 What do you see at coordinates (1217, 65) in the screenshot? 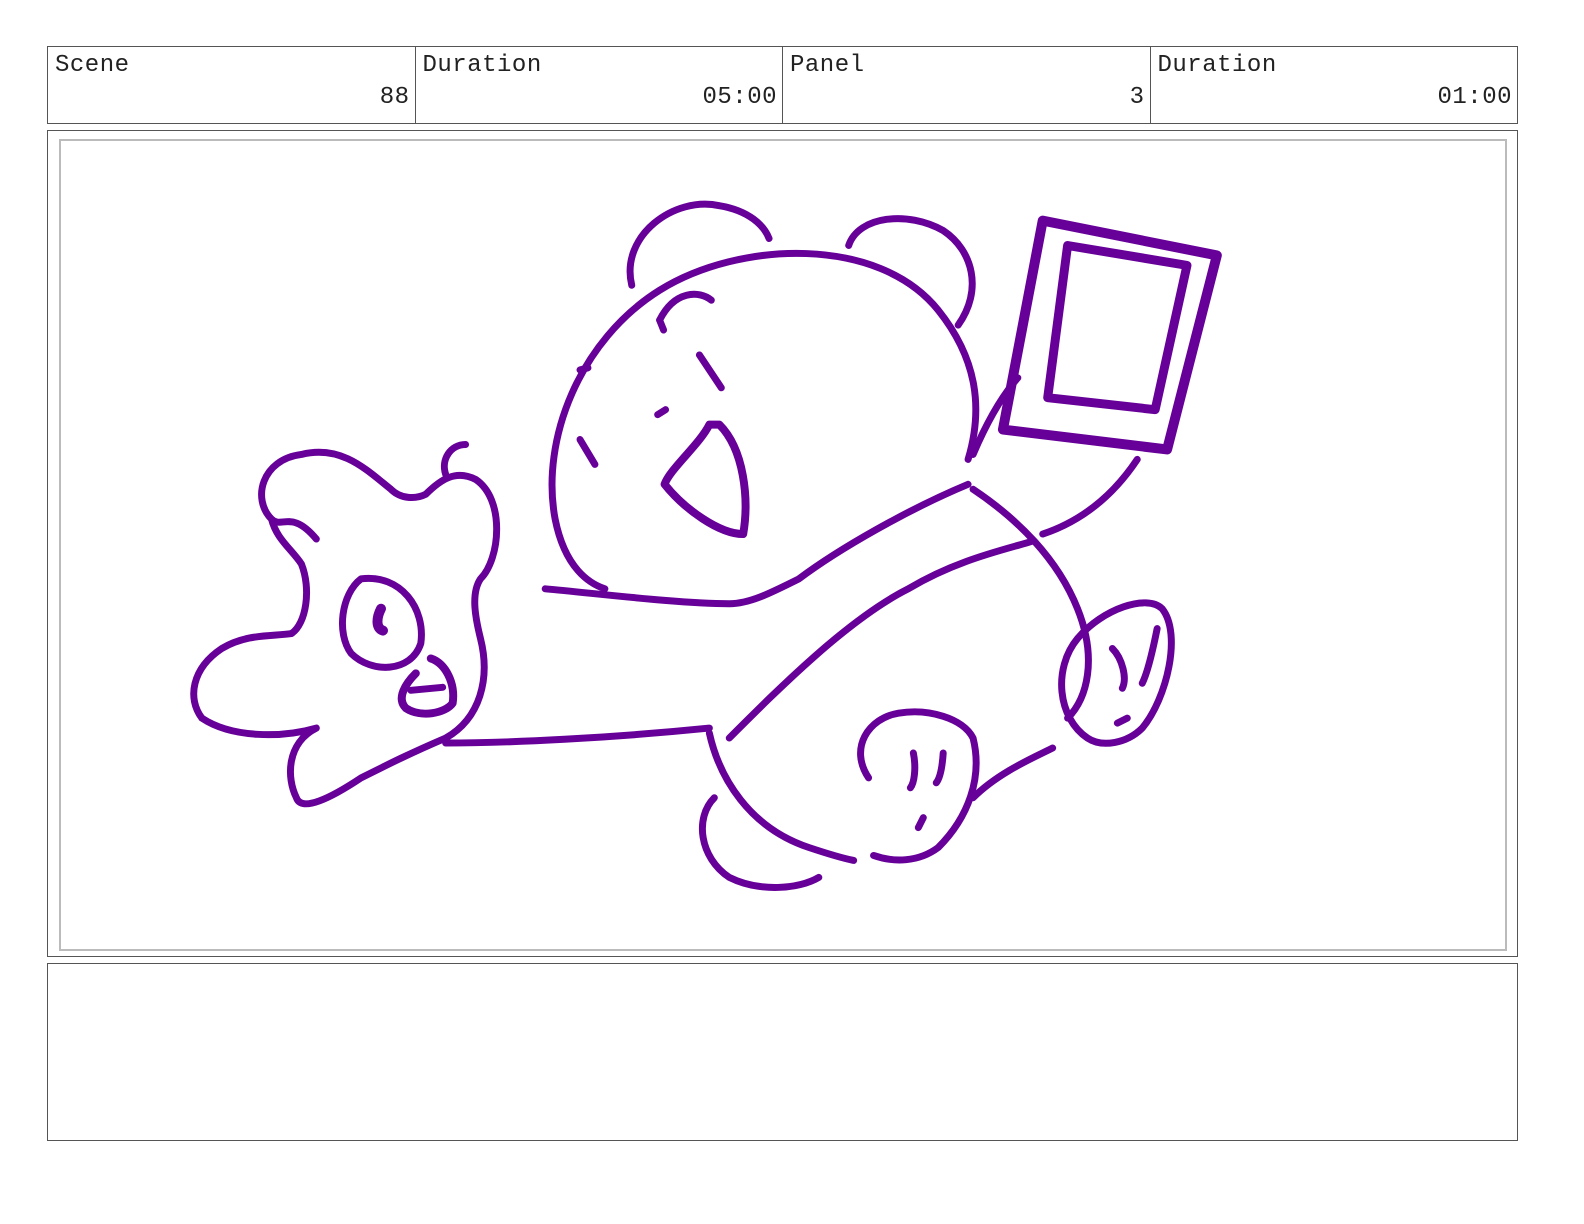
I see `panel-duration-label: Duration` at bounding box center [1217, 65].